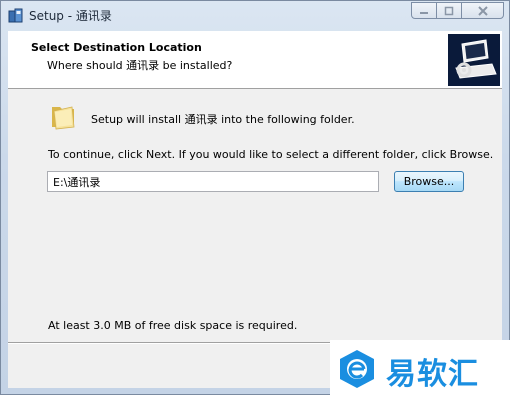 The image size is (510, 395). Describe the element at coordinates (116, 47) in the screenshot. I see `page-title: Select Destination Location` at that location.